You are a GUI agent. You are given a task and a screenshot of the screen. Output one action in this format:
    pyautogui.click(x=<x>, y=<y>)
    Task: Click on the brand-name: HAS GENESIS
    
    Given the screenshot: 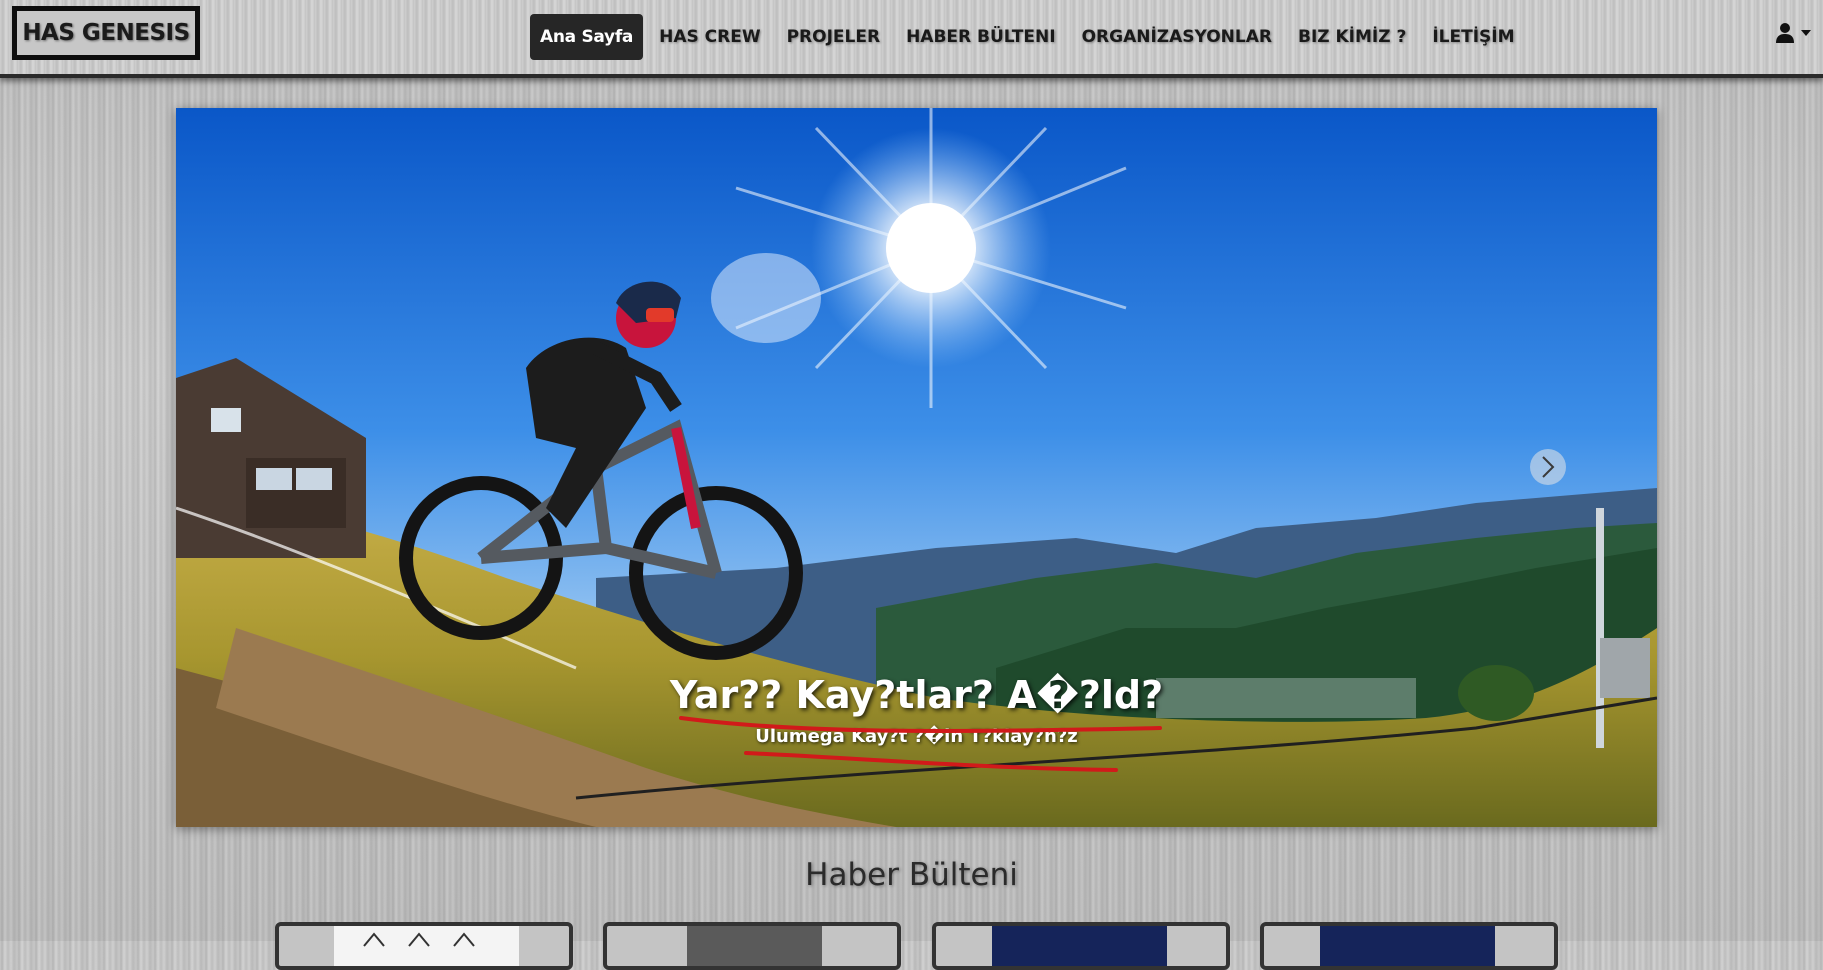 What is the action you would take?
    pyautogui.click(x=106, y=33)
    